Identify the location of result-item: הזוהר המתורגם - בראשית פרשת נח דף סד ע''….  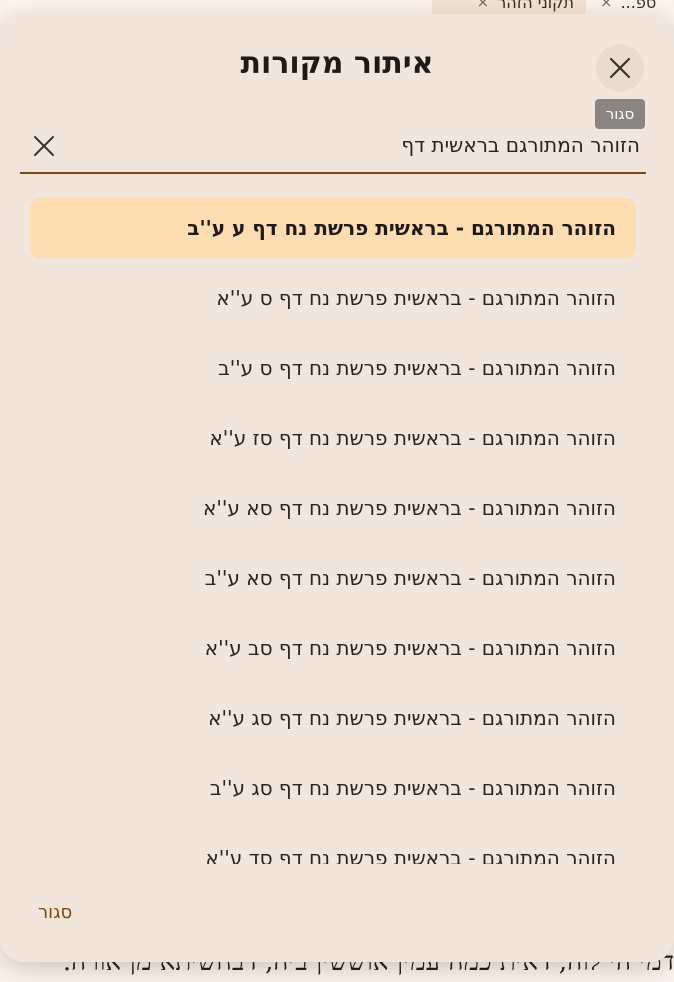
(333, 846).